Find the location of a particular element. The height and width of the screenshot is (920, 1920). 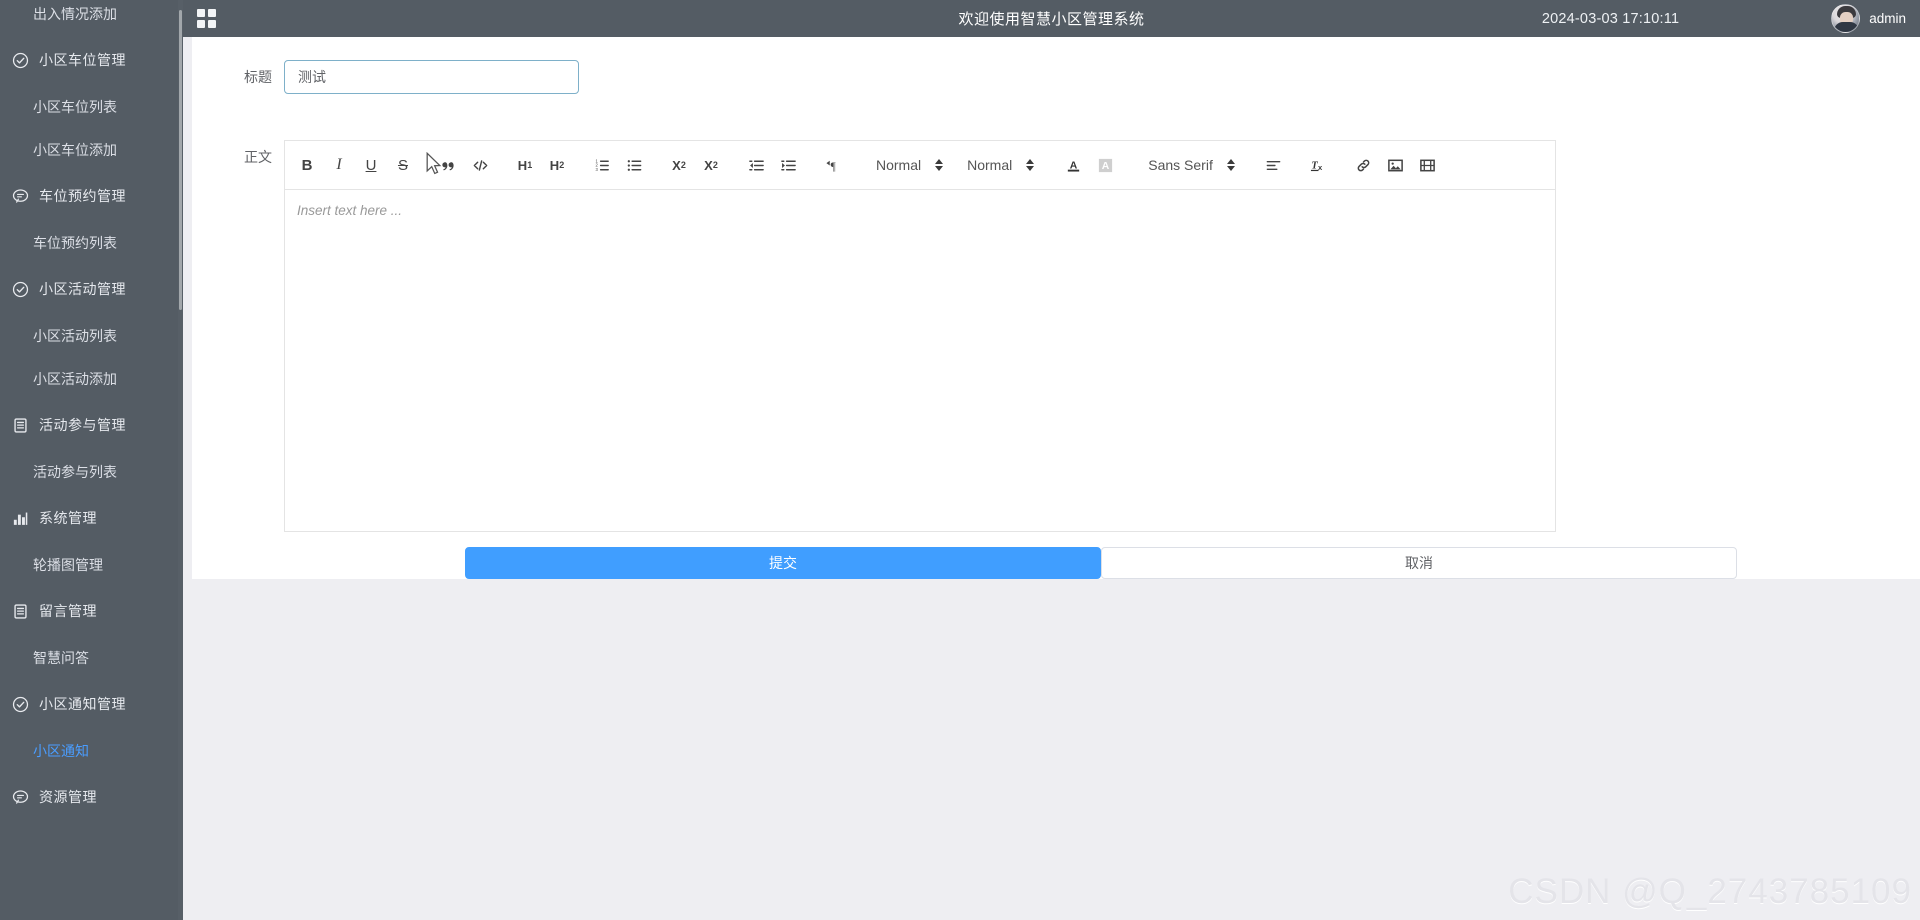

sidebar-group-label: 小区车位管理 is located at coordinates (82, 60).